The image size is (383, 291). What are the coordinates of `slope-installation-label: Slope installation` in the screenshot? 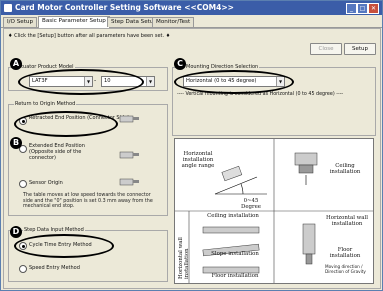 It's located at (235, 254).